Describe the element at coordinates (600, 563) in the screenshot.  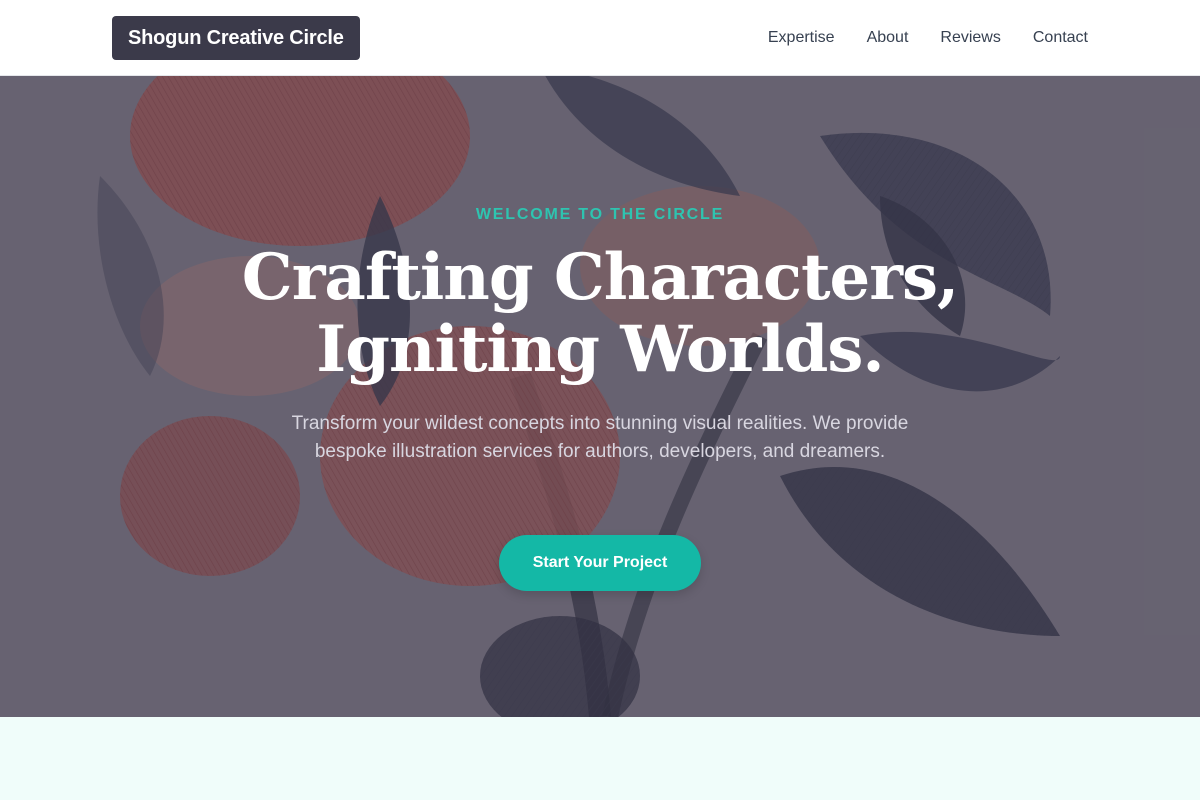
I see `start-project-button: Start Your Project` at that location.